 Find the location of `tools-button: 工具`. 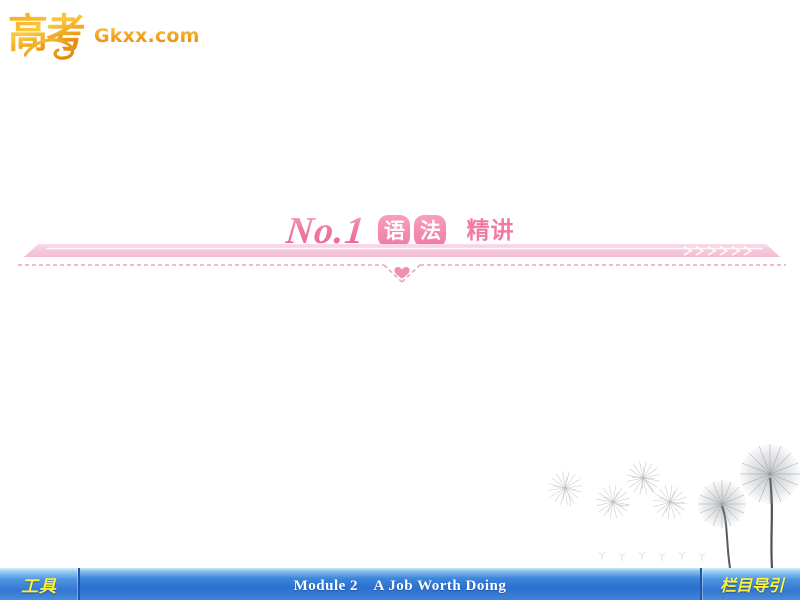

tools-button: 工具 is located at coordinates (40, 584).